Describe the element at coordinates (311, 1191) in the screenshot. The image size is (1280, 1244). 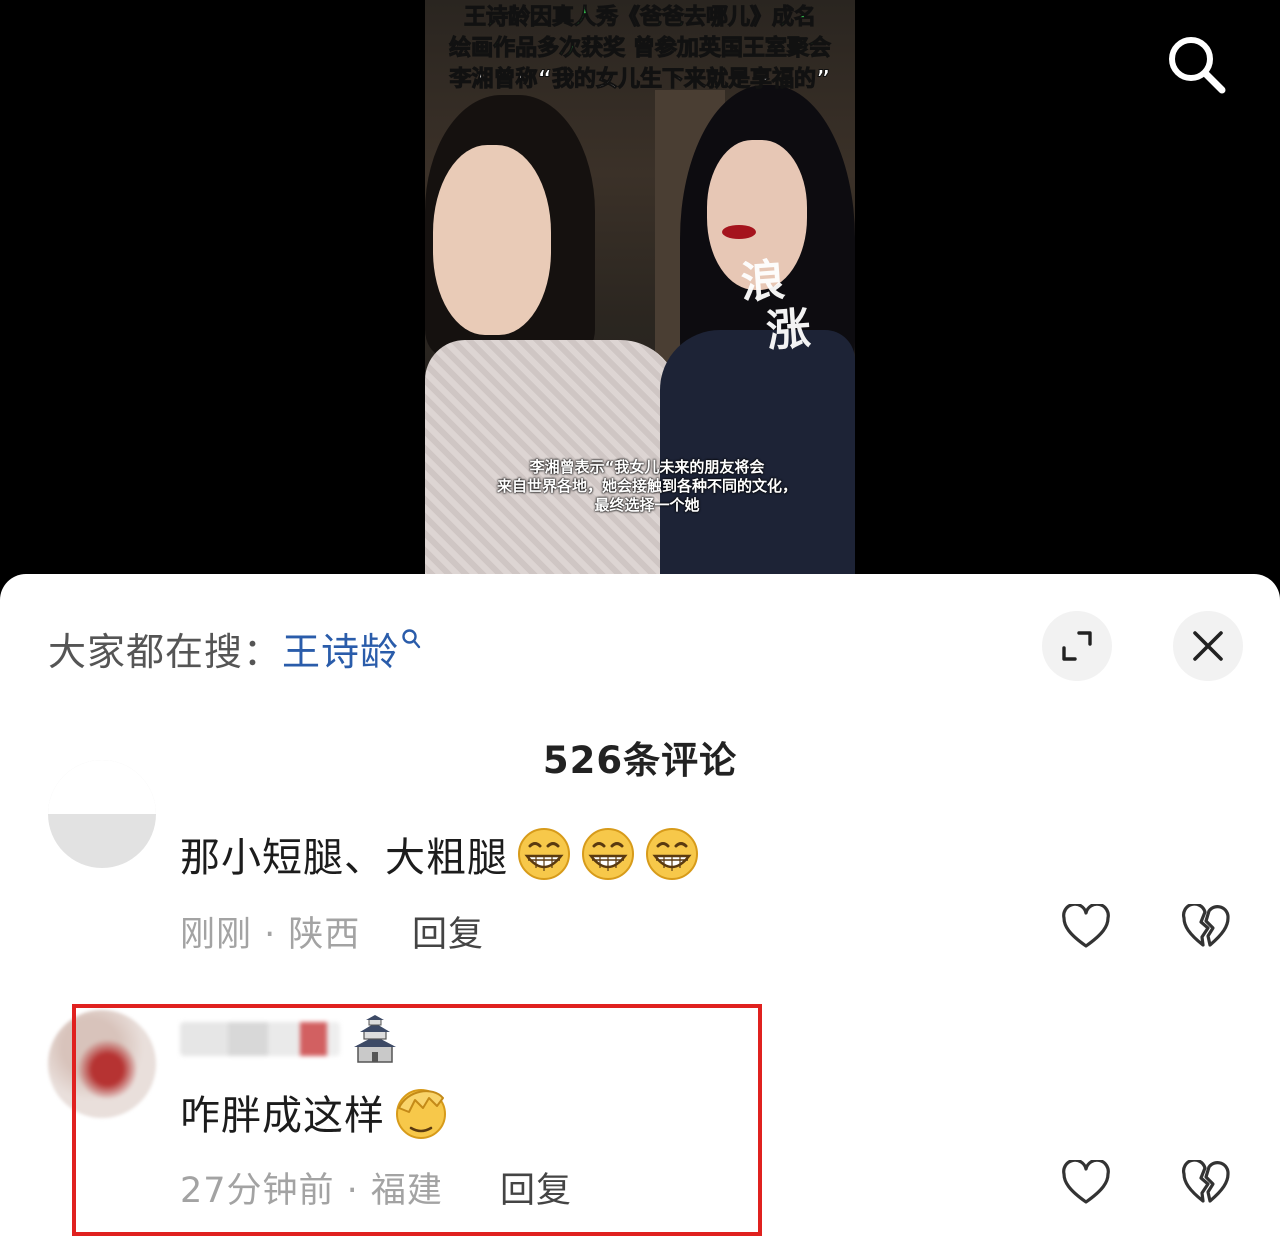
I see `comment-meta: 27分钟前 · 福建` at that location.